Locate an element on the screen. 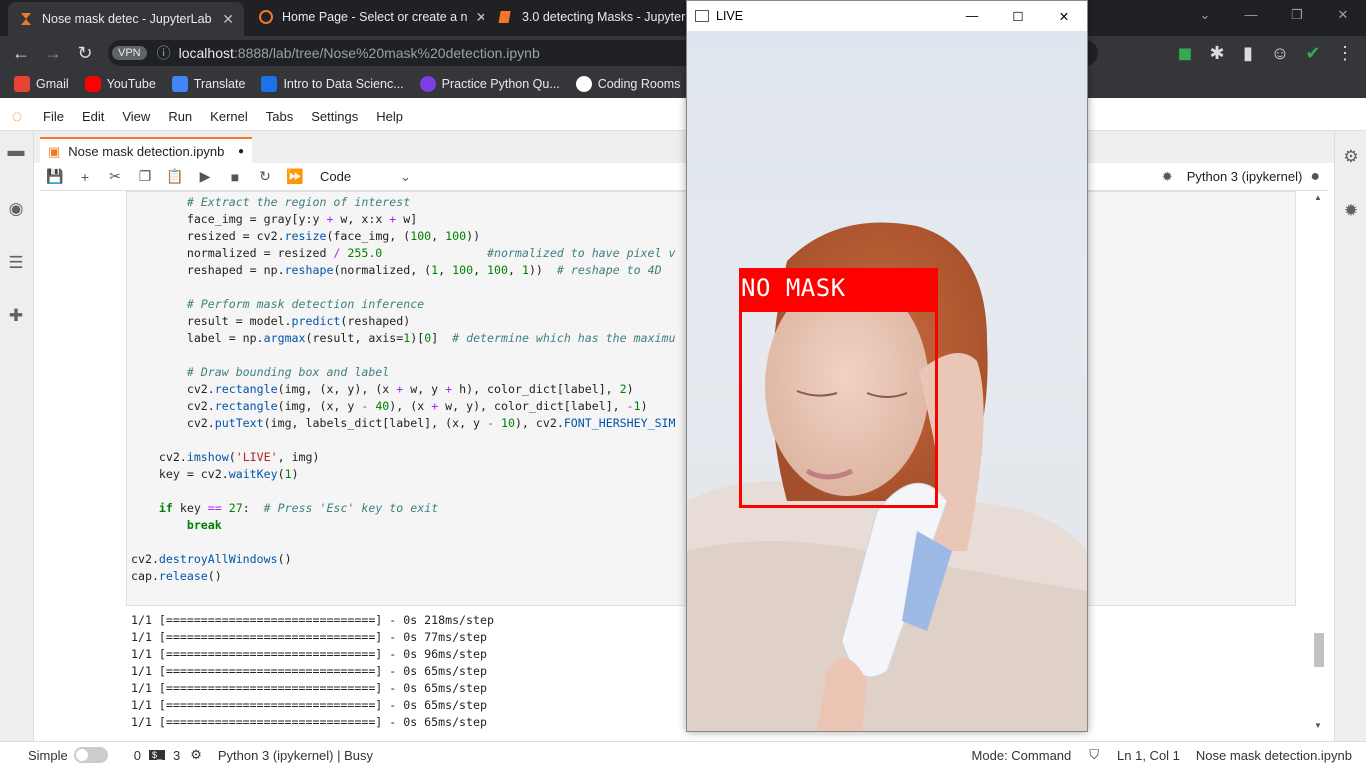 Image resolution: width=1366 pixels, height=768 pixels. url-host: localhost is located at coordinates (206, 53).